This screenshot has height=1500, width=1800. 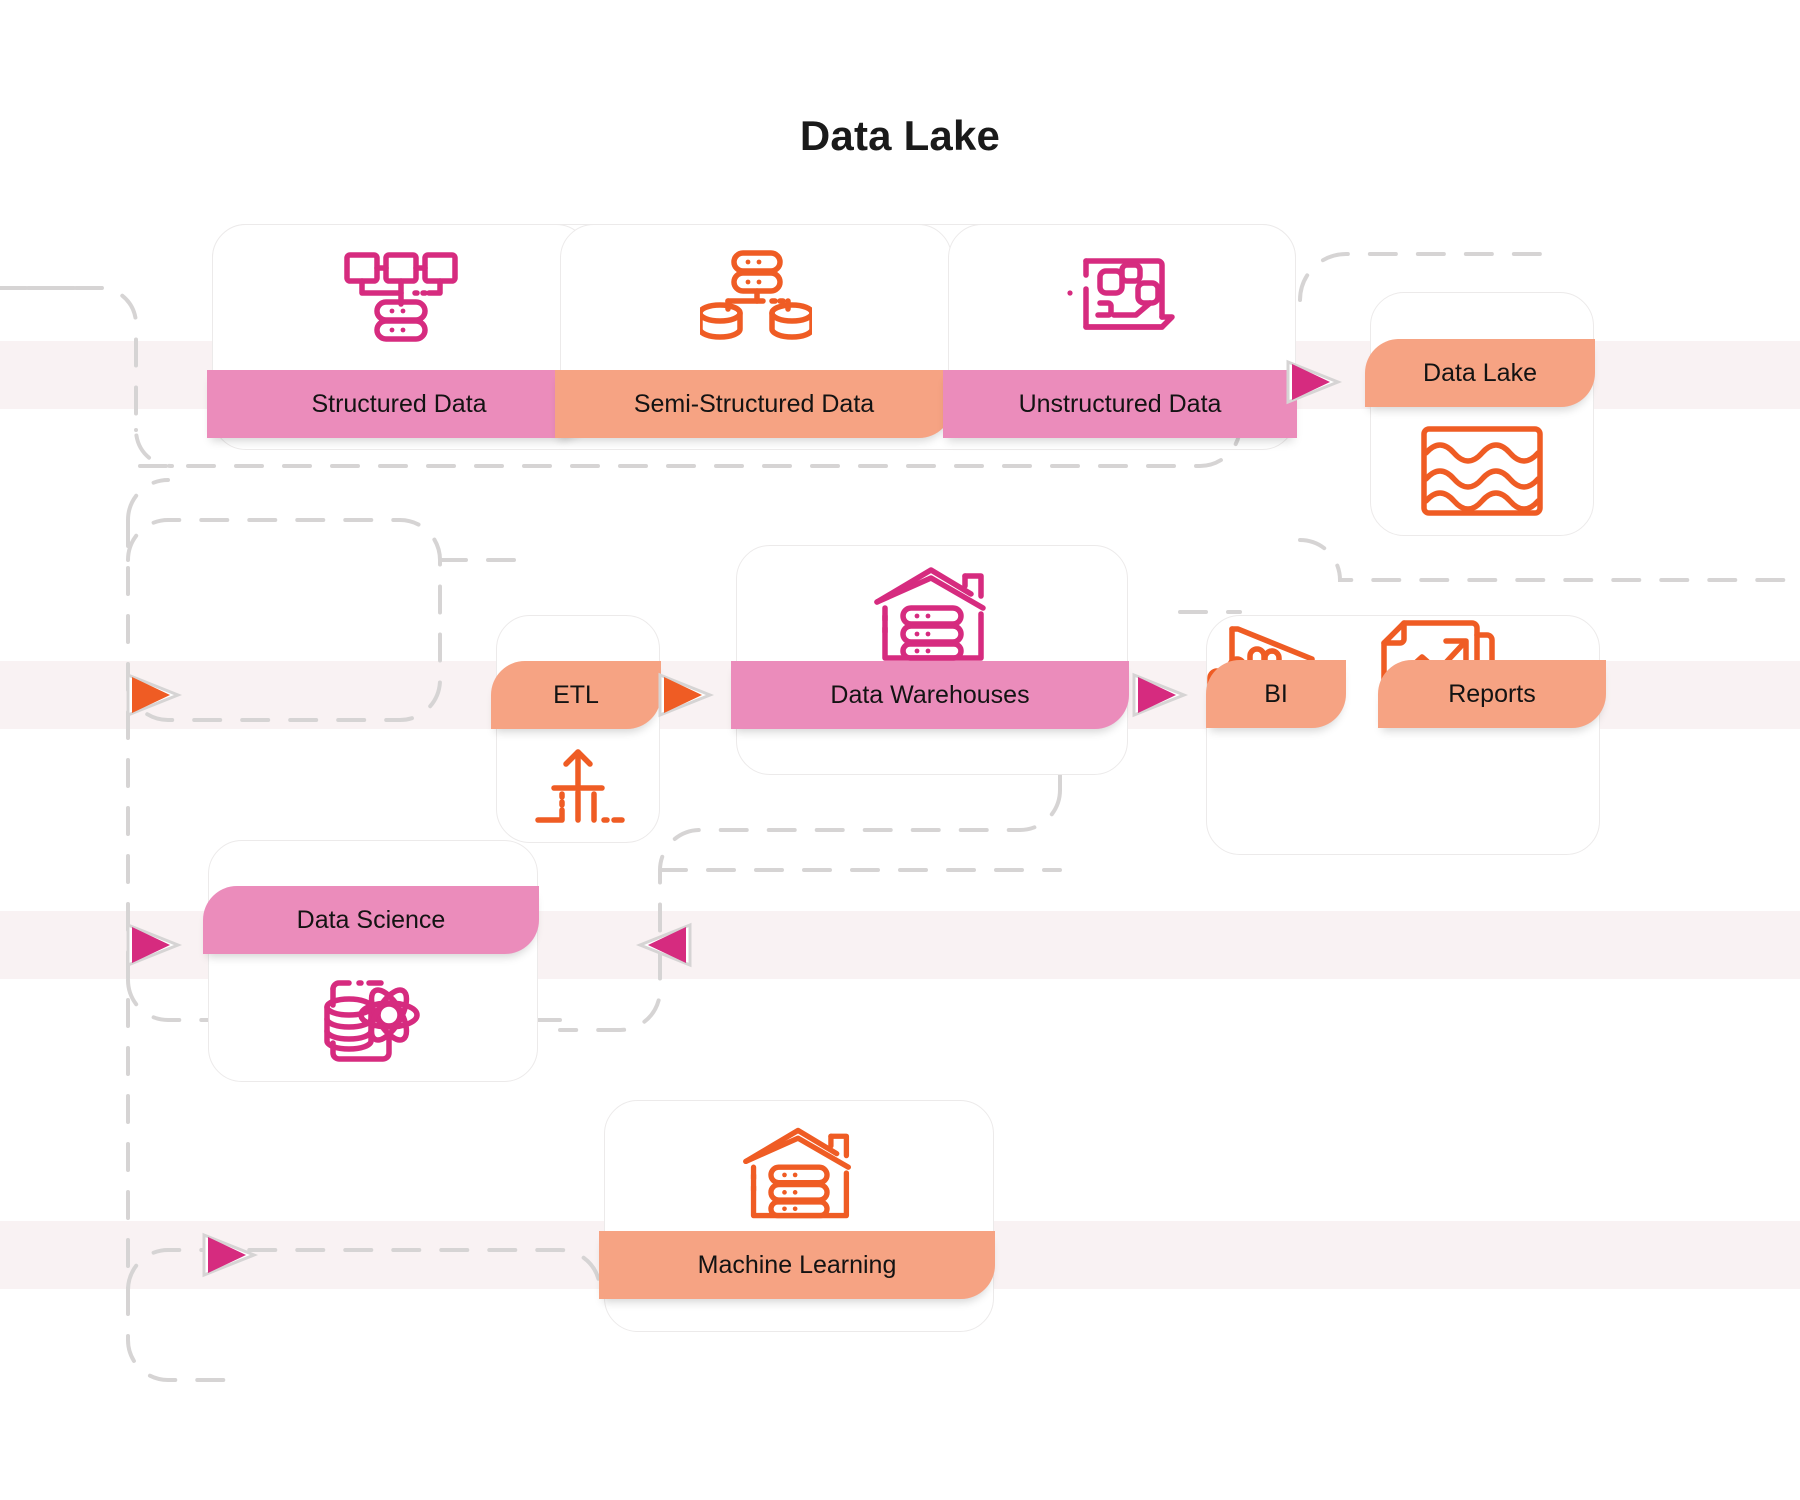 What do you see at coordinates (399, 404) in the screenshot?
I see `structured-data-label: Structured Data` at bounding box center [399, 404].